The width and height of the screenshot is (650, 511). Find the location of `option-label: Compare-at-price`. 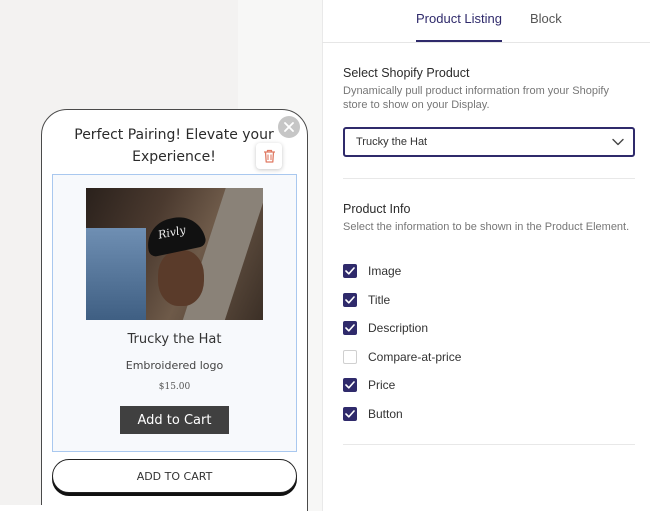

option-label: Compare-at-price is located at coordinates (415, 357).